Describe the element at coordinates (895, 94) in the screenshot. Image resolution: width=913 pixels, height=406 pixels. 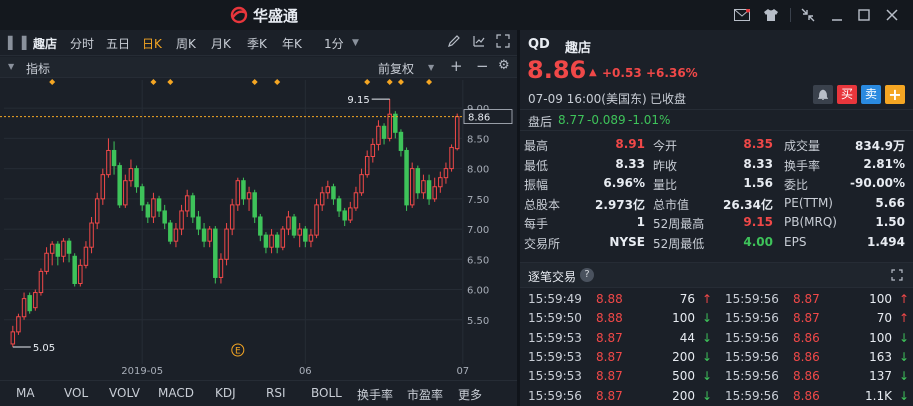
I see `add-watchlist-button: +` at that location.